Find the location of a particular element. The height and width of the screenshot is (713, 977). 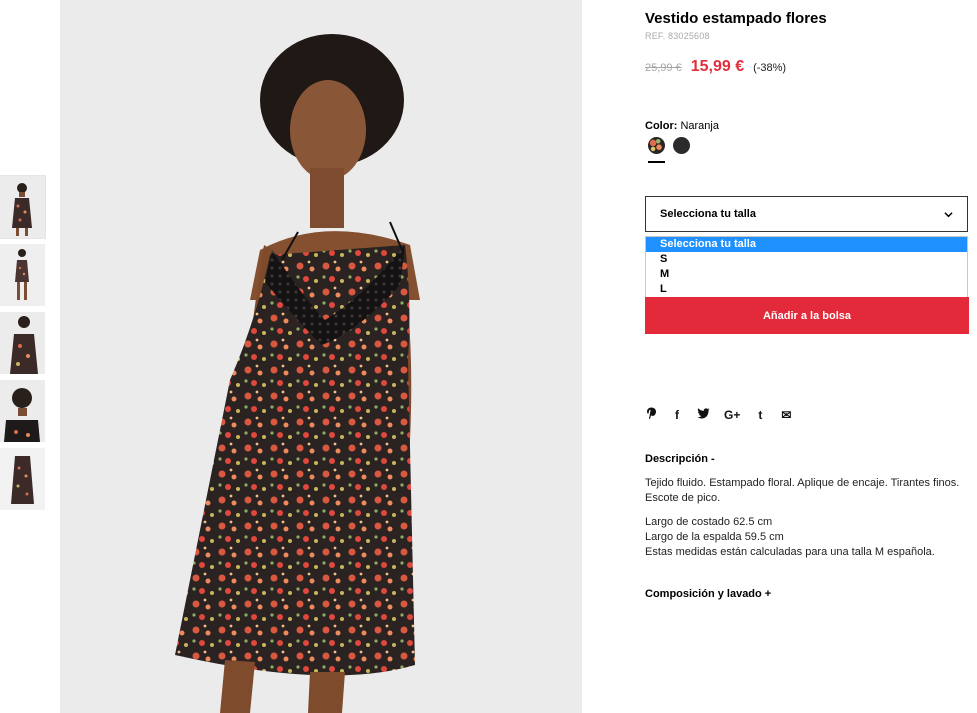

measure-line: Largo de costado 62.5 cm is located at coordinates (709, 522).